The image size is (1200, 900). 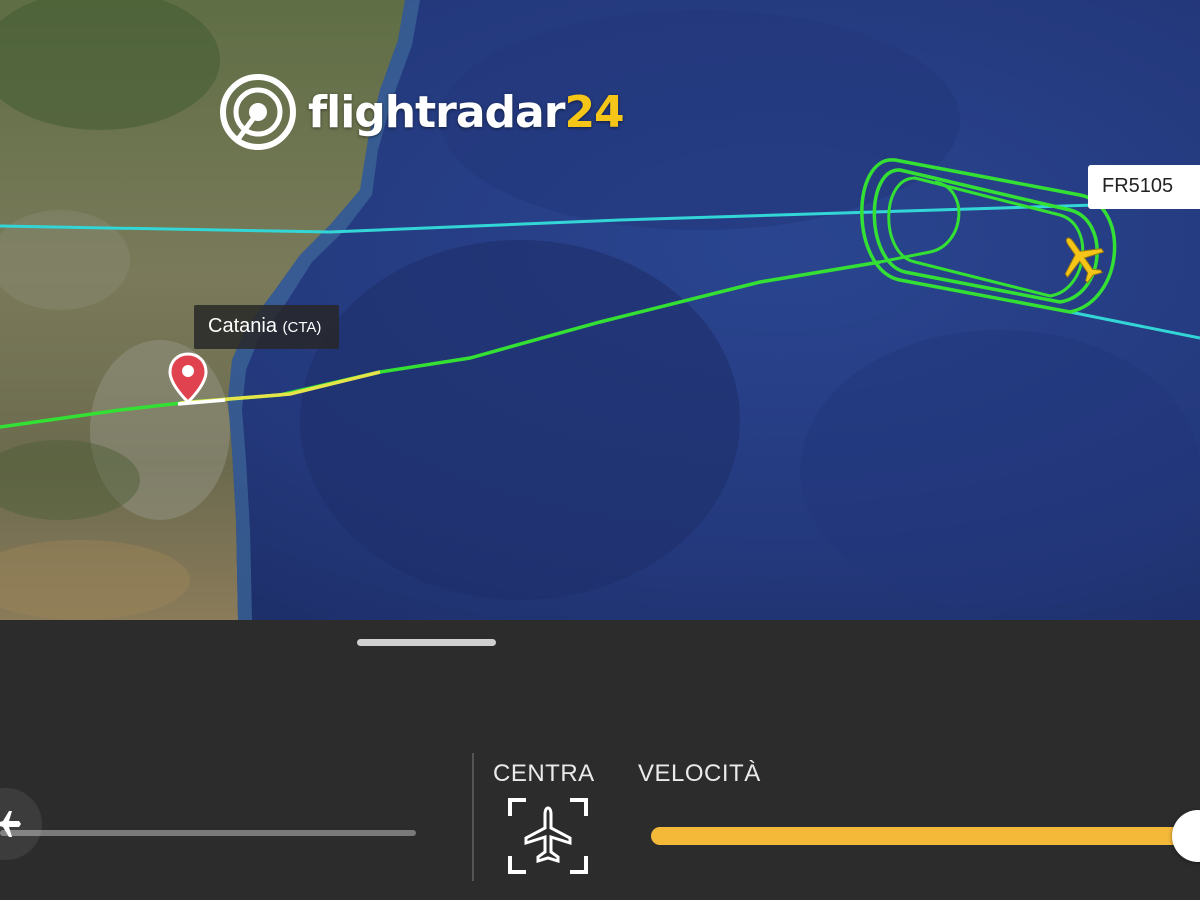 I want to click on airport-code: (CTA), so click(x=302, y=327).